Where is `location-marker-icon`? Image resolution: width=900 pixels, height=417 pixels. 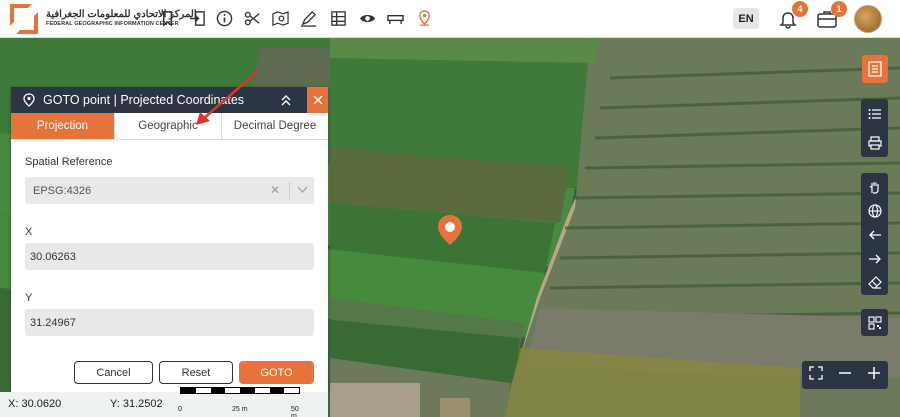 location-marker-icon is located at coordinates (450, 230).